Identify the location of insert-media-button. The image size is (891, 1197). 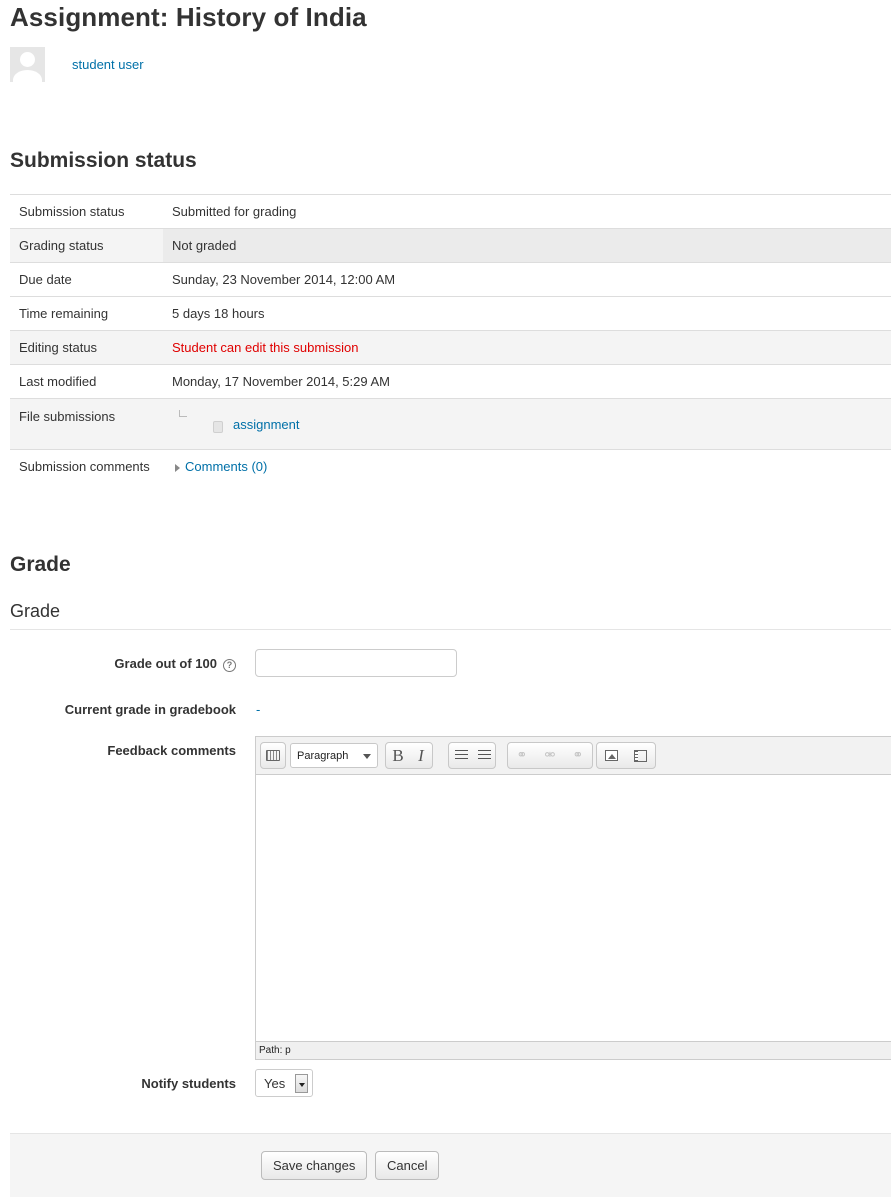
(640, 755).